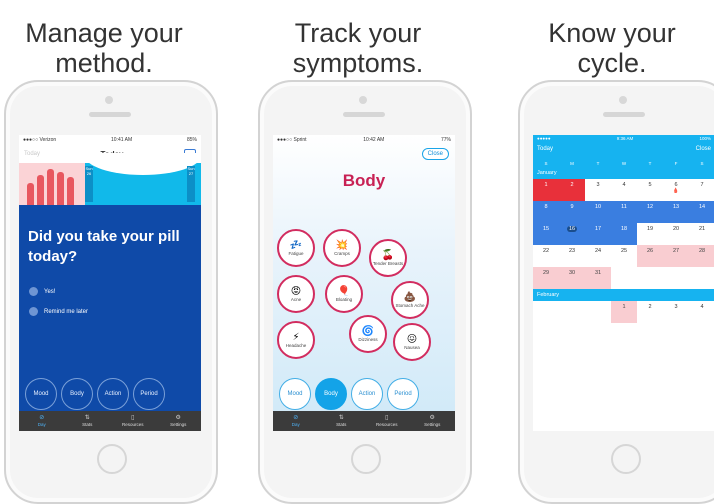 The image size is (714, 504). I want to click on symptom-label: Tender Breasts, so click(388, 263).